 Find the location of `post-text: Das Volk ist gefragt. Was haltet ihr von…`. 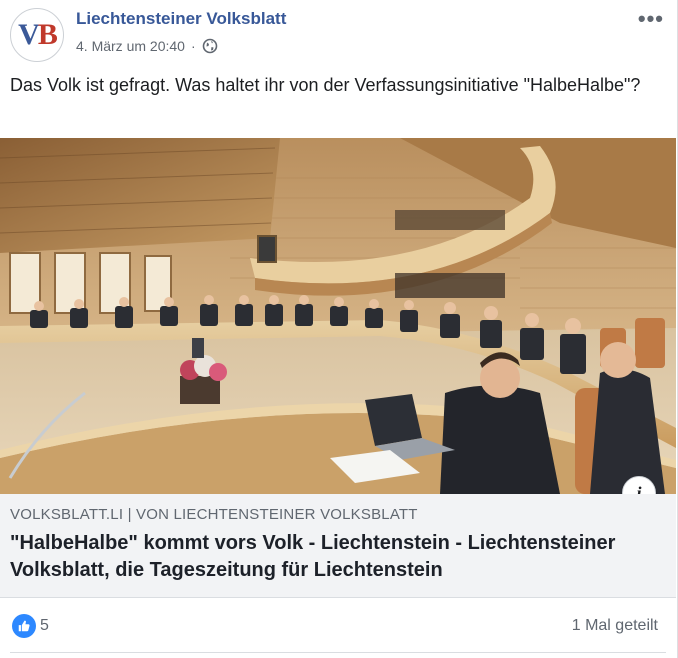

post-text: Das Volk ist gefragt. Was haltet ihr von… is located at coordinates (325, 85).